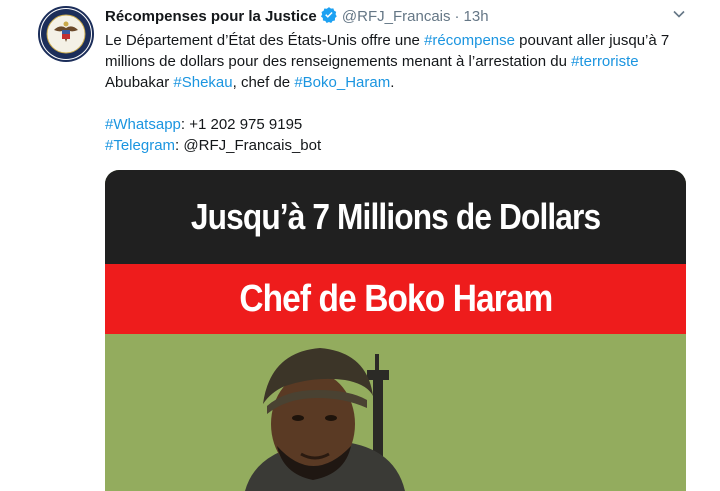 The width and height of the screenshot is (720, 491). What do you see at coordinates (263, 82) in the screenshot?
I see `tweet-text-segment: , chef de` at bounding box center [263, 82].